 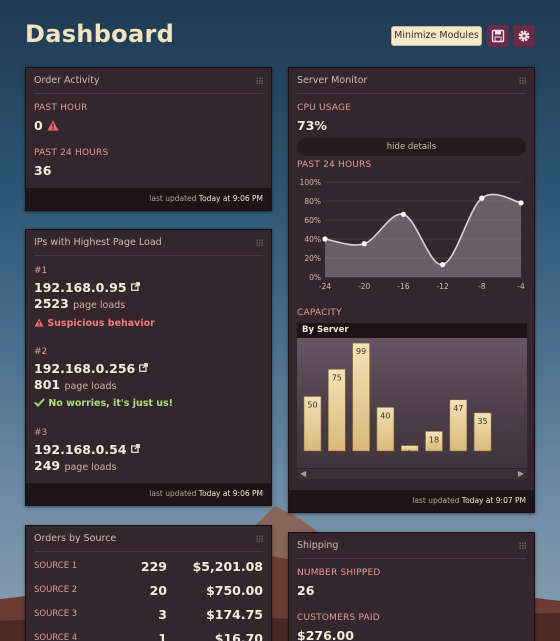 What do you see at coordinates (312, 220) in the screenshot?
I see `y-tick-label: 60%` at bounding box center [312, 220].